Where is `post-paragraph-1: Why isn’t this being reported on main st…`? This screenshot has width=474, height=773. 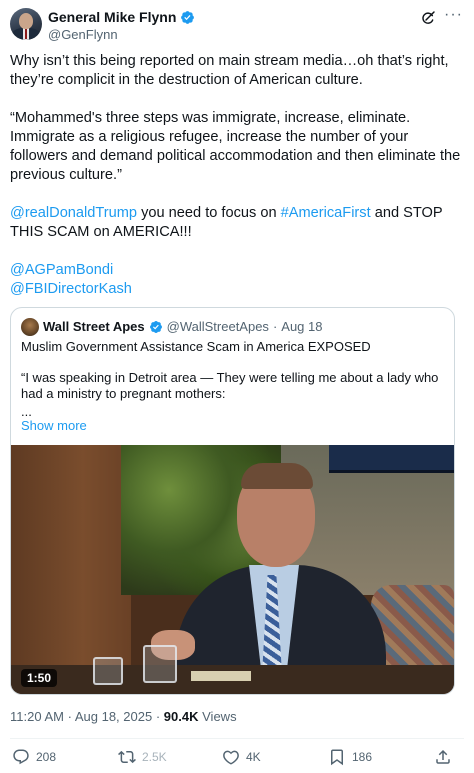 post-paragraph-1: Why isn’t this being reported on main st… is located at coordinates (229, 70).